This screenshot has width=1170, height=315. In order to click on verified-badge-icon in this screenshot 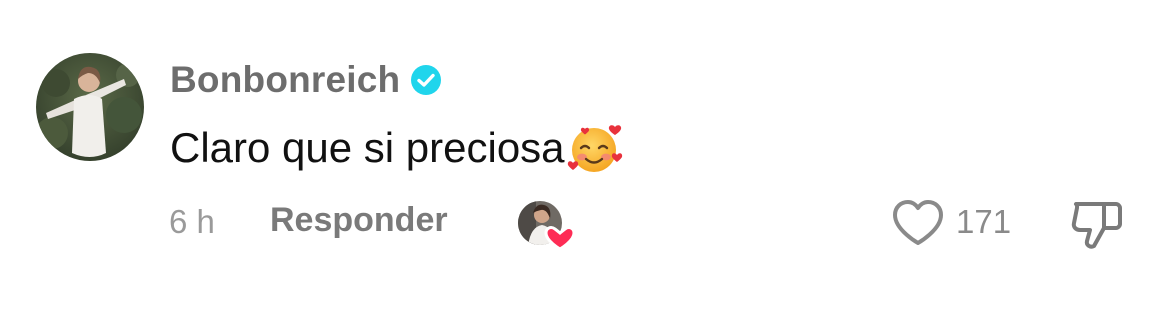, I will do `click(426, 80)`.